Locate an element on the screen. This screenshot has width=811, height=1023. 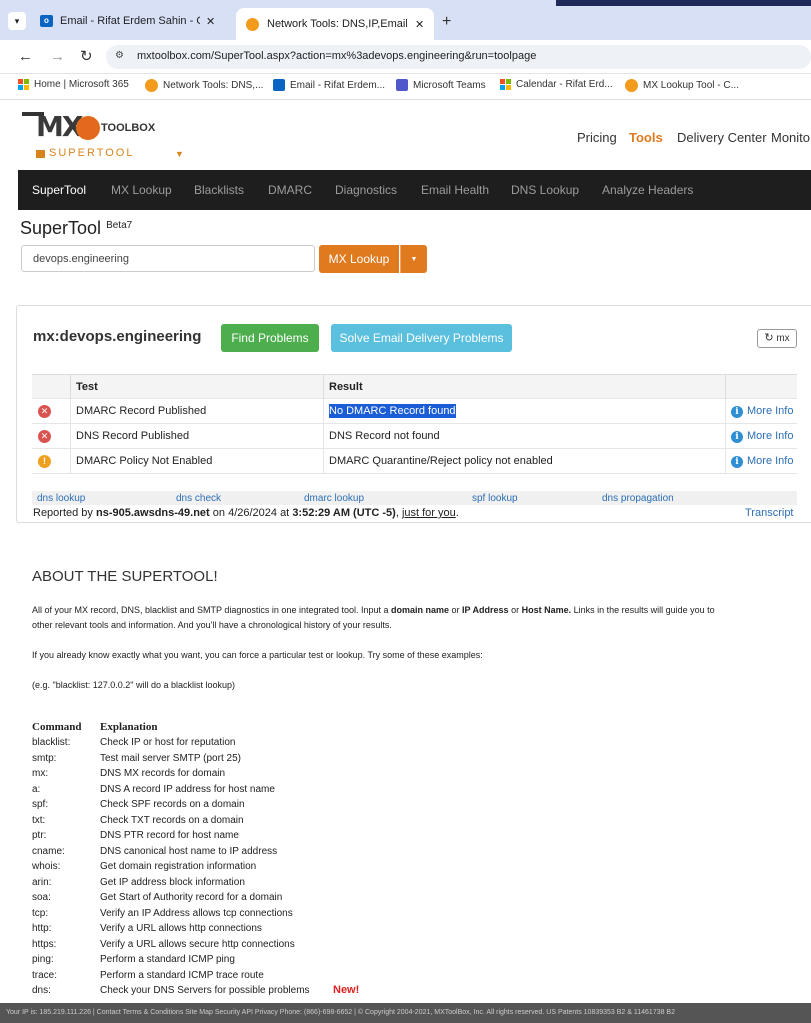
mx-lookup-button: MX Lookup is located at coordinates (359, 259).